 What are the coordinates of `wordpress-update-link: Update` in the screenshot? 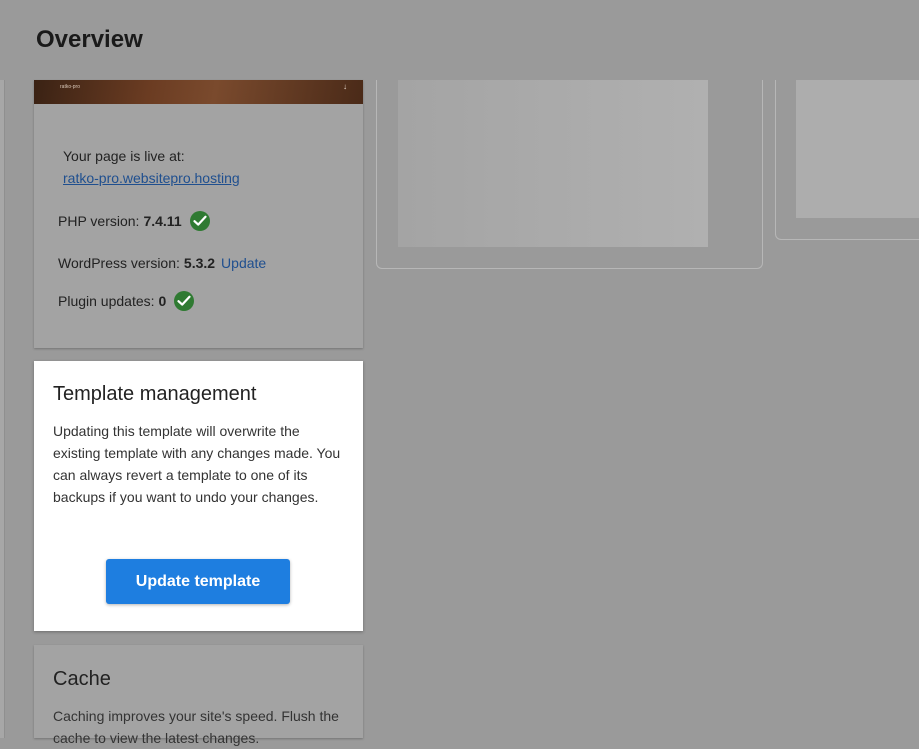 It's located at (243, 263).